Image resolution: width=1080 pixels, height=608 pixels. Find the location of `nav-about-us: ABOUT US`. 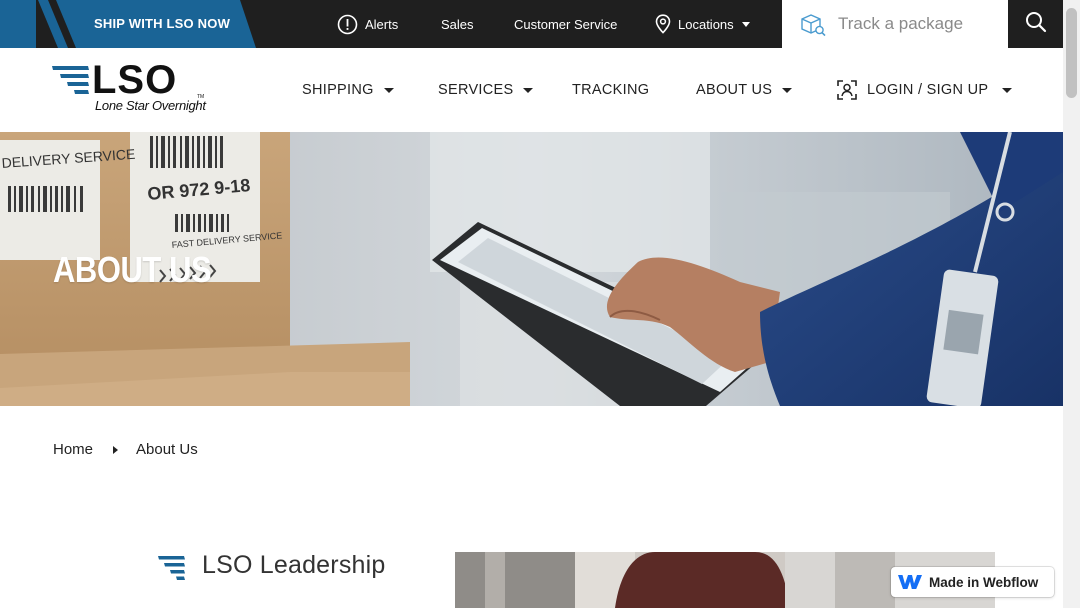

nav-about-us: ABOUT US is located at coordinates (744, 90).